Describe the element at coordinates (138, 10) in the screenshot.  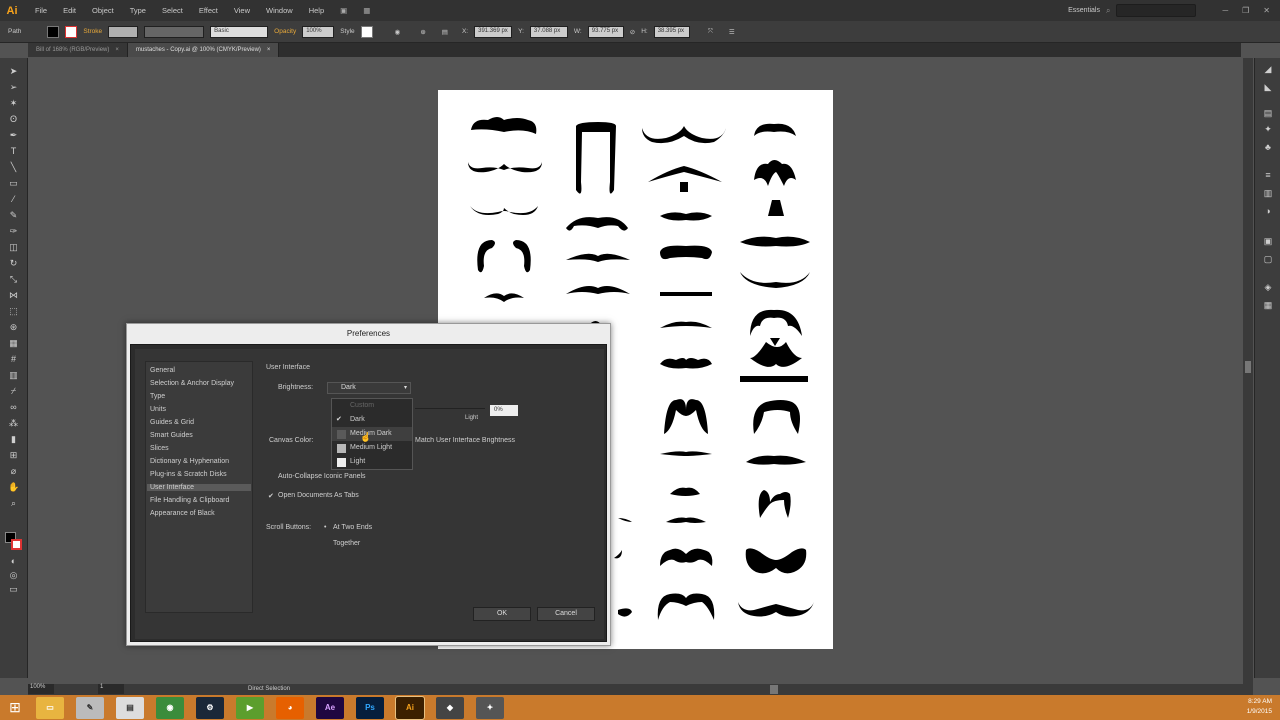
I see `menu-type: Type` at that location.